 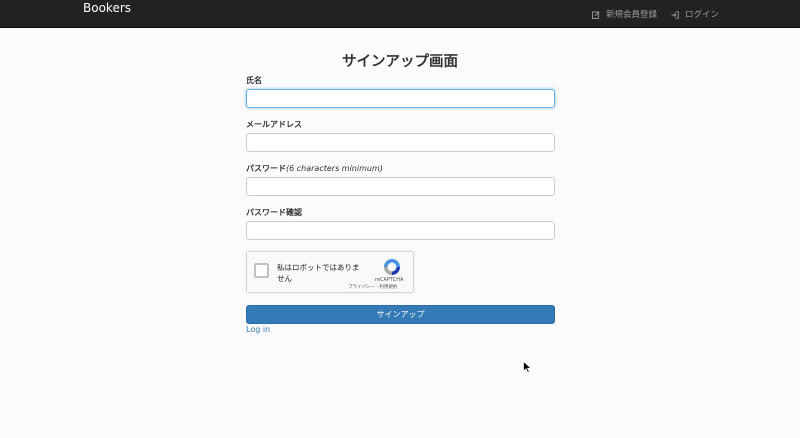 I want to click on password-confirm-label: パスワード確認, so click(x=274, y=212).